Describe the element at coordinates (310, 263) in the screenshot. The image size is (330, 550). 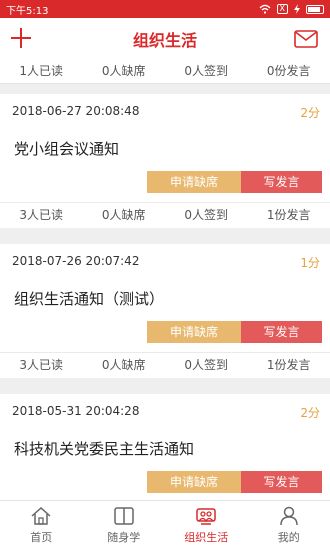
I see `notice-score: 1分` at that location.